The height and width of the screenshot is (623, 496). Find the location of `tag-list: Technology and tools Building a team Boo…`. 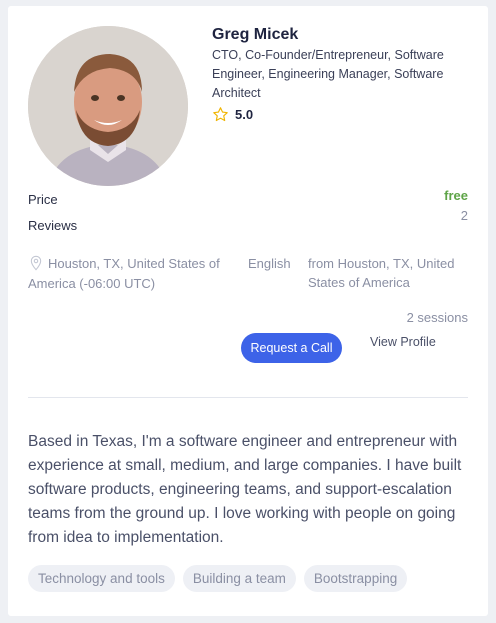

tag-list: Technology and tools Building a team Boo… is located at coordinates (218, 578).